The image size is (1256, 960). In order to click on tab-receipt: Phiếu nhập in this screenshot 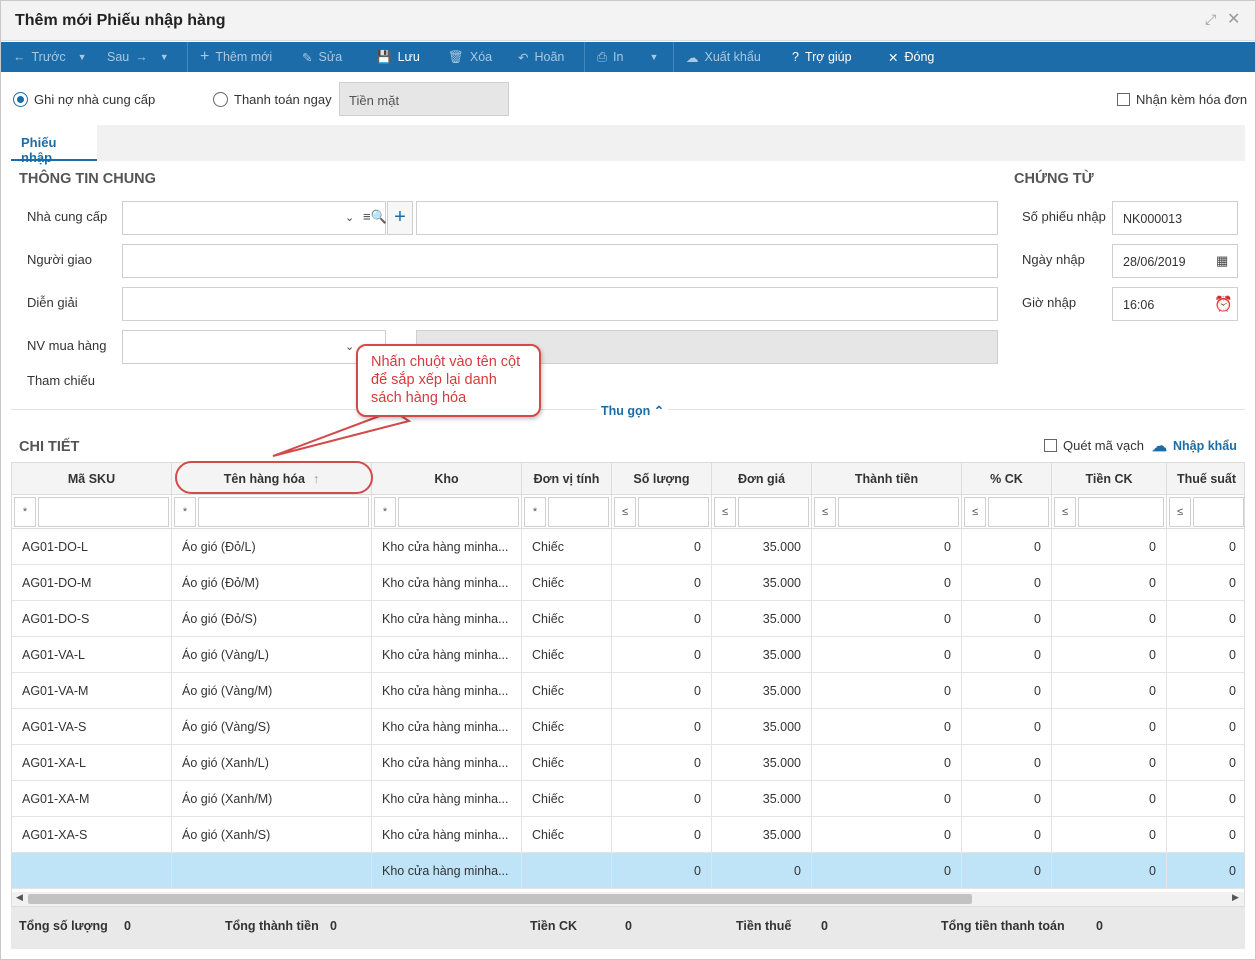, I will do `click(54, 145)`.